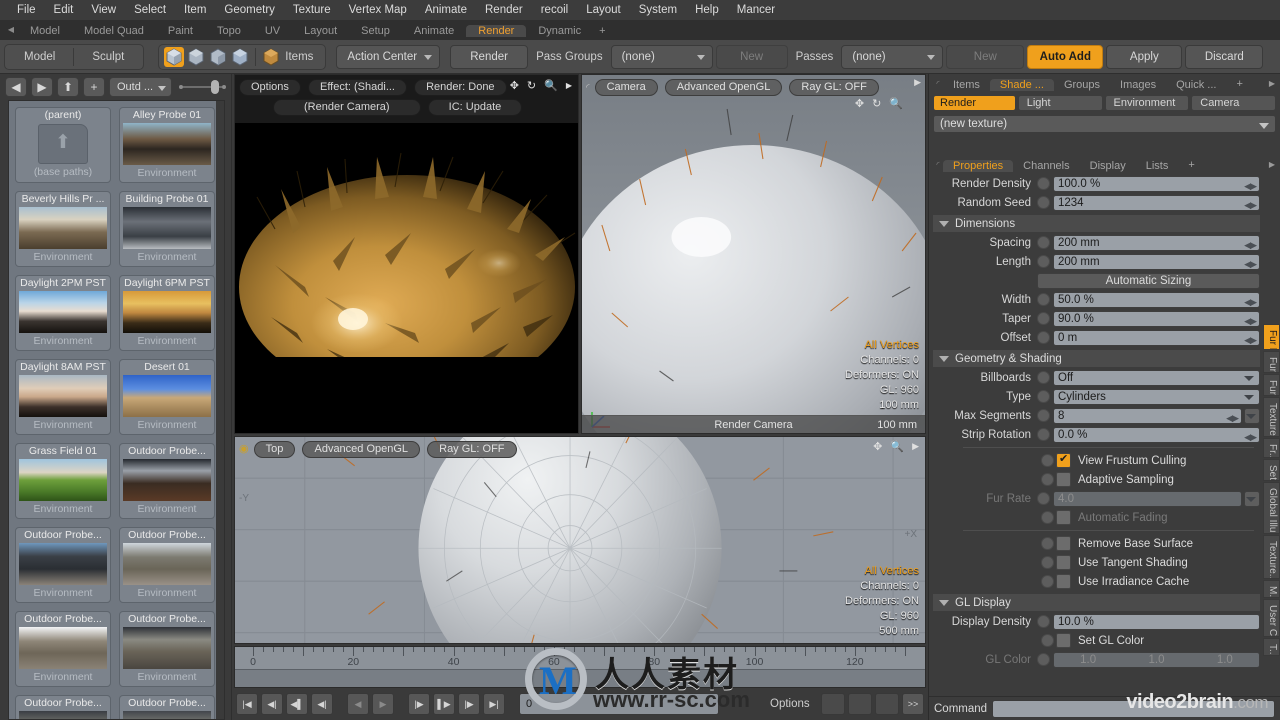 The image size is (1280, 720). I want to click on fur-rate-knob, so click(1043, 498).